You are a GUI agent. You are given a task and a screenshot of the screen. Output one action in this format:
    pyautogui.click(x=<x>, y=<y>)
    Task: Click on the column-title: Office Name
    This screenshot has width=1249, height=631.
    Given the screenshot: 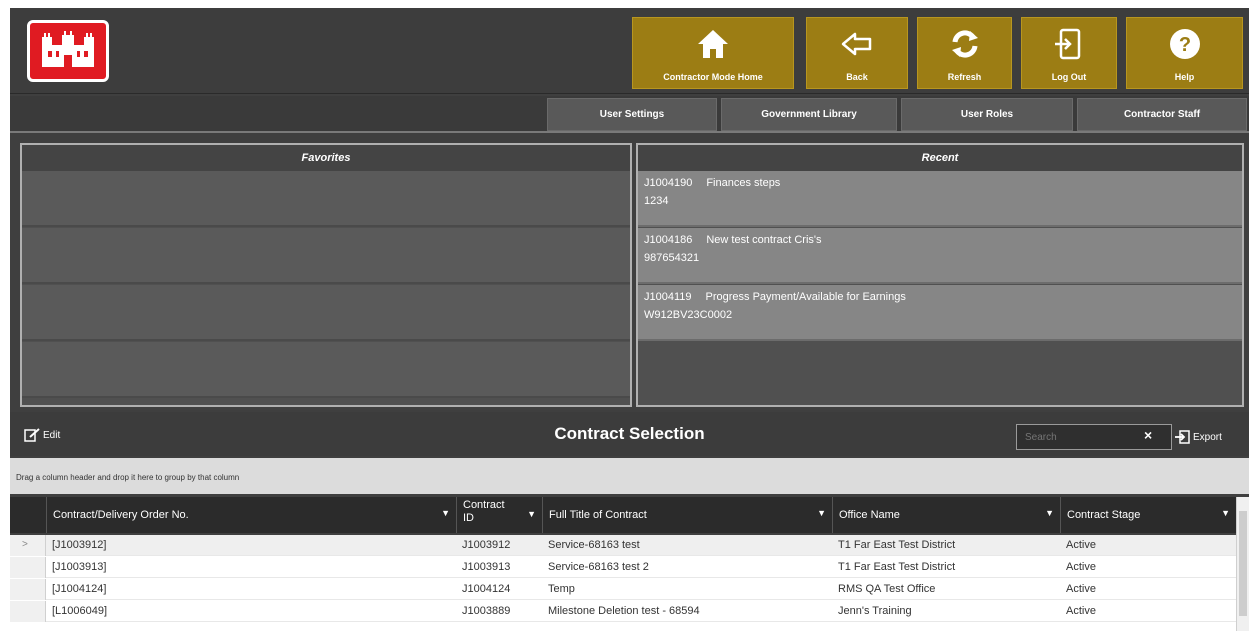 What is the action you would take?
    pyautogui.click(x=869, y=515)
    